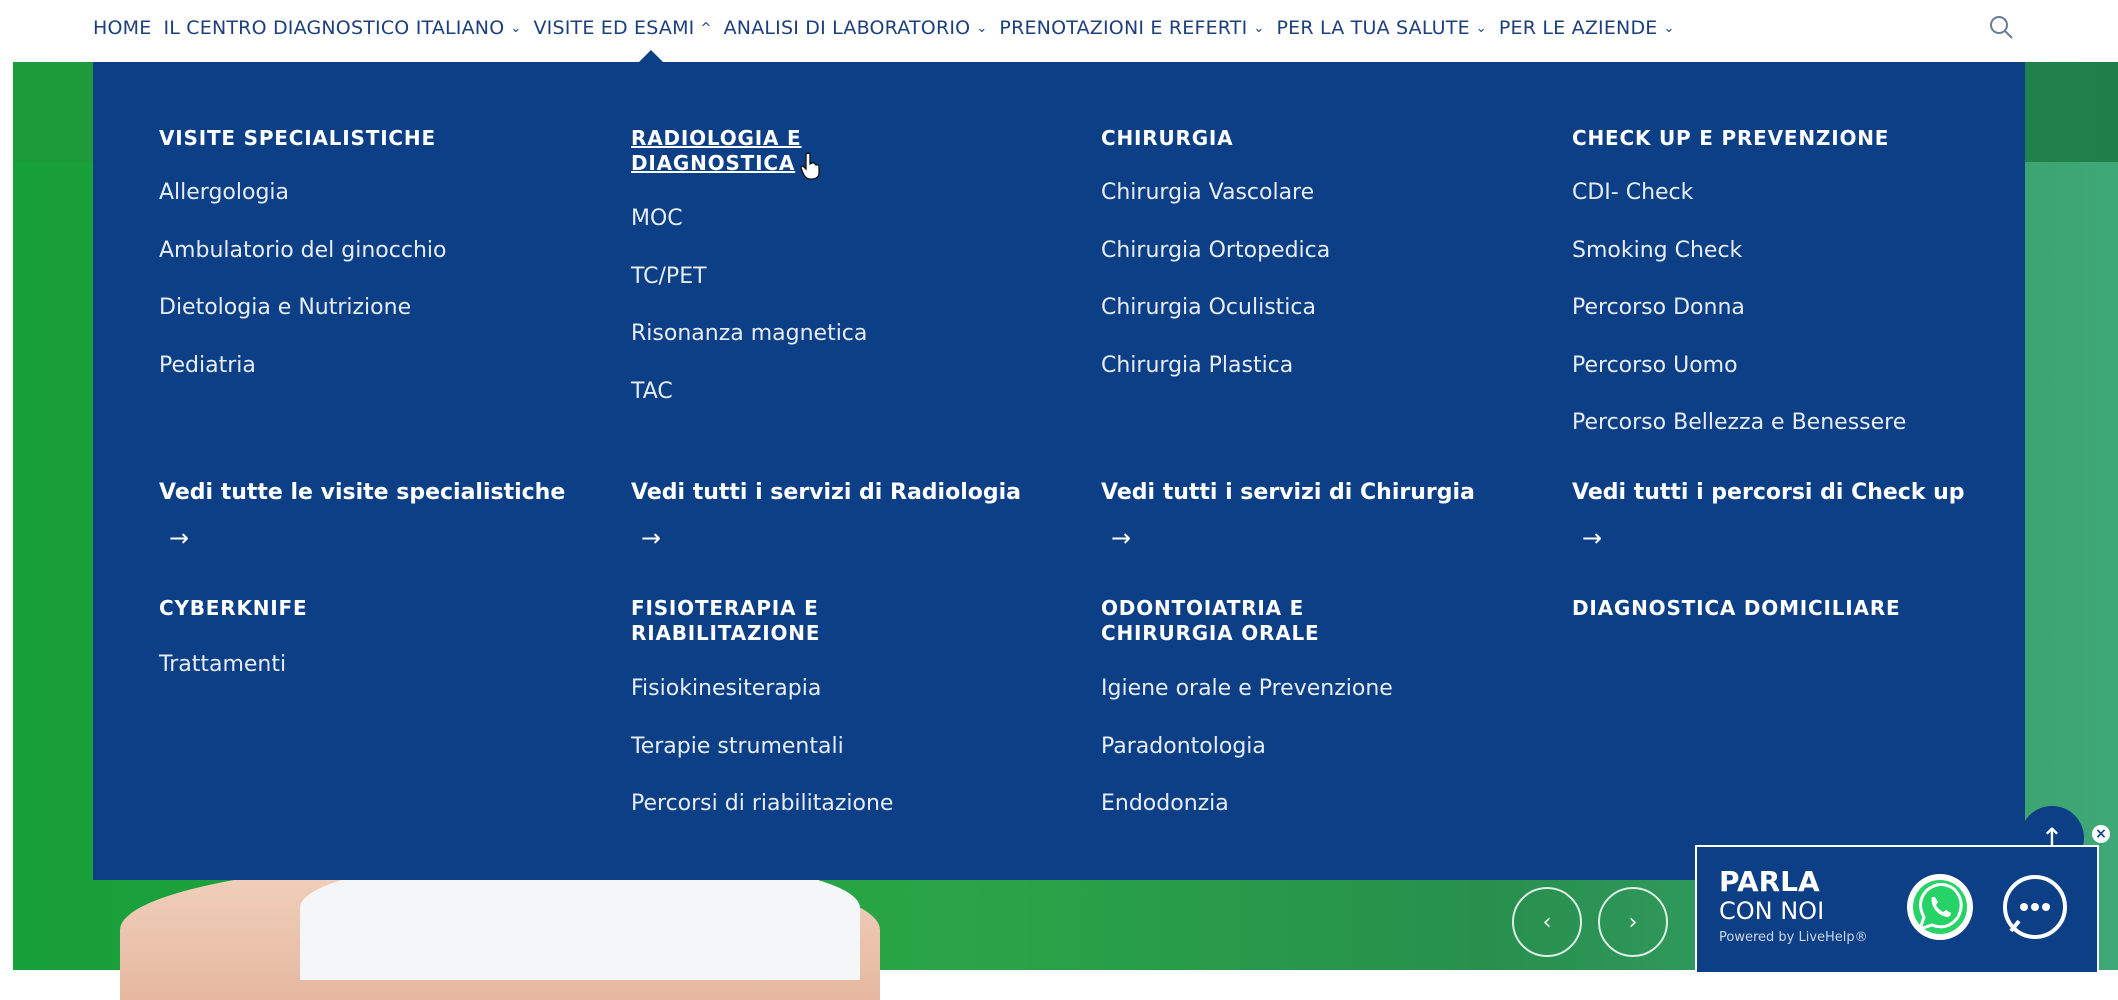 The image size is (2118, 1000). What do you see at coordinates (1633, 922) in the screenshot?
I see `carousel-next-button: ›` at bounding box center [1633, 922].